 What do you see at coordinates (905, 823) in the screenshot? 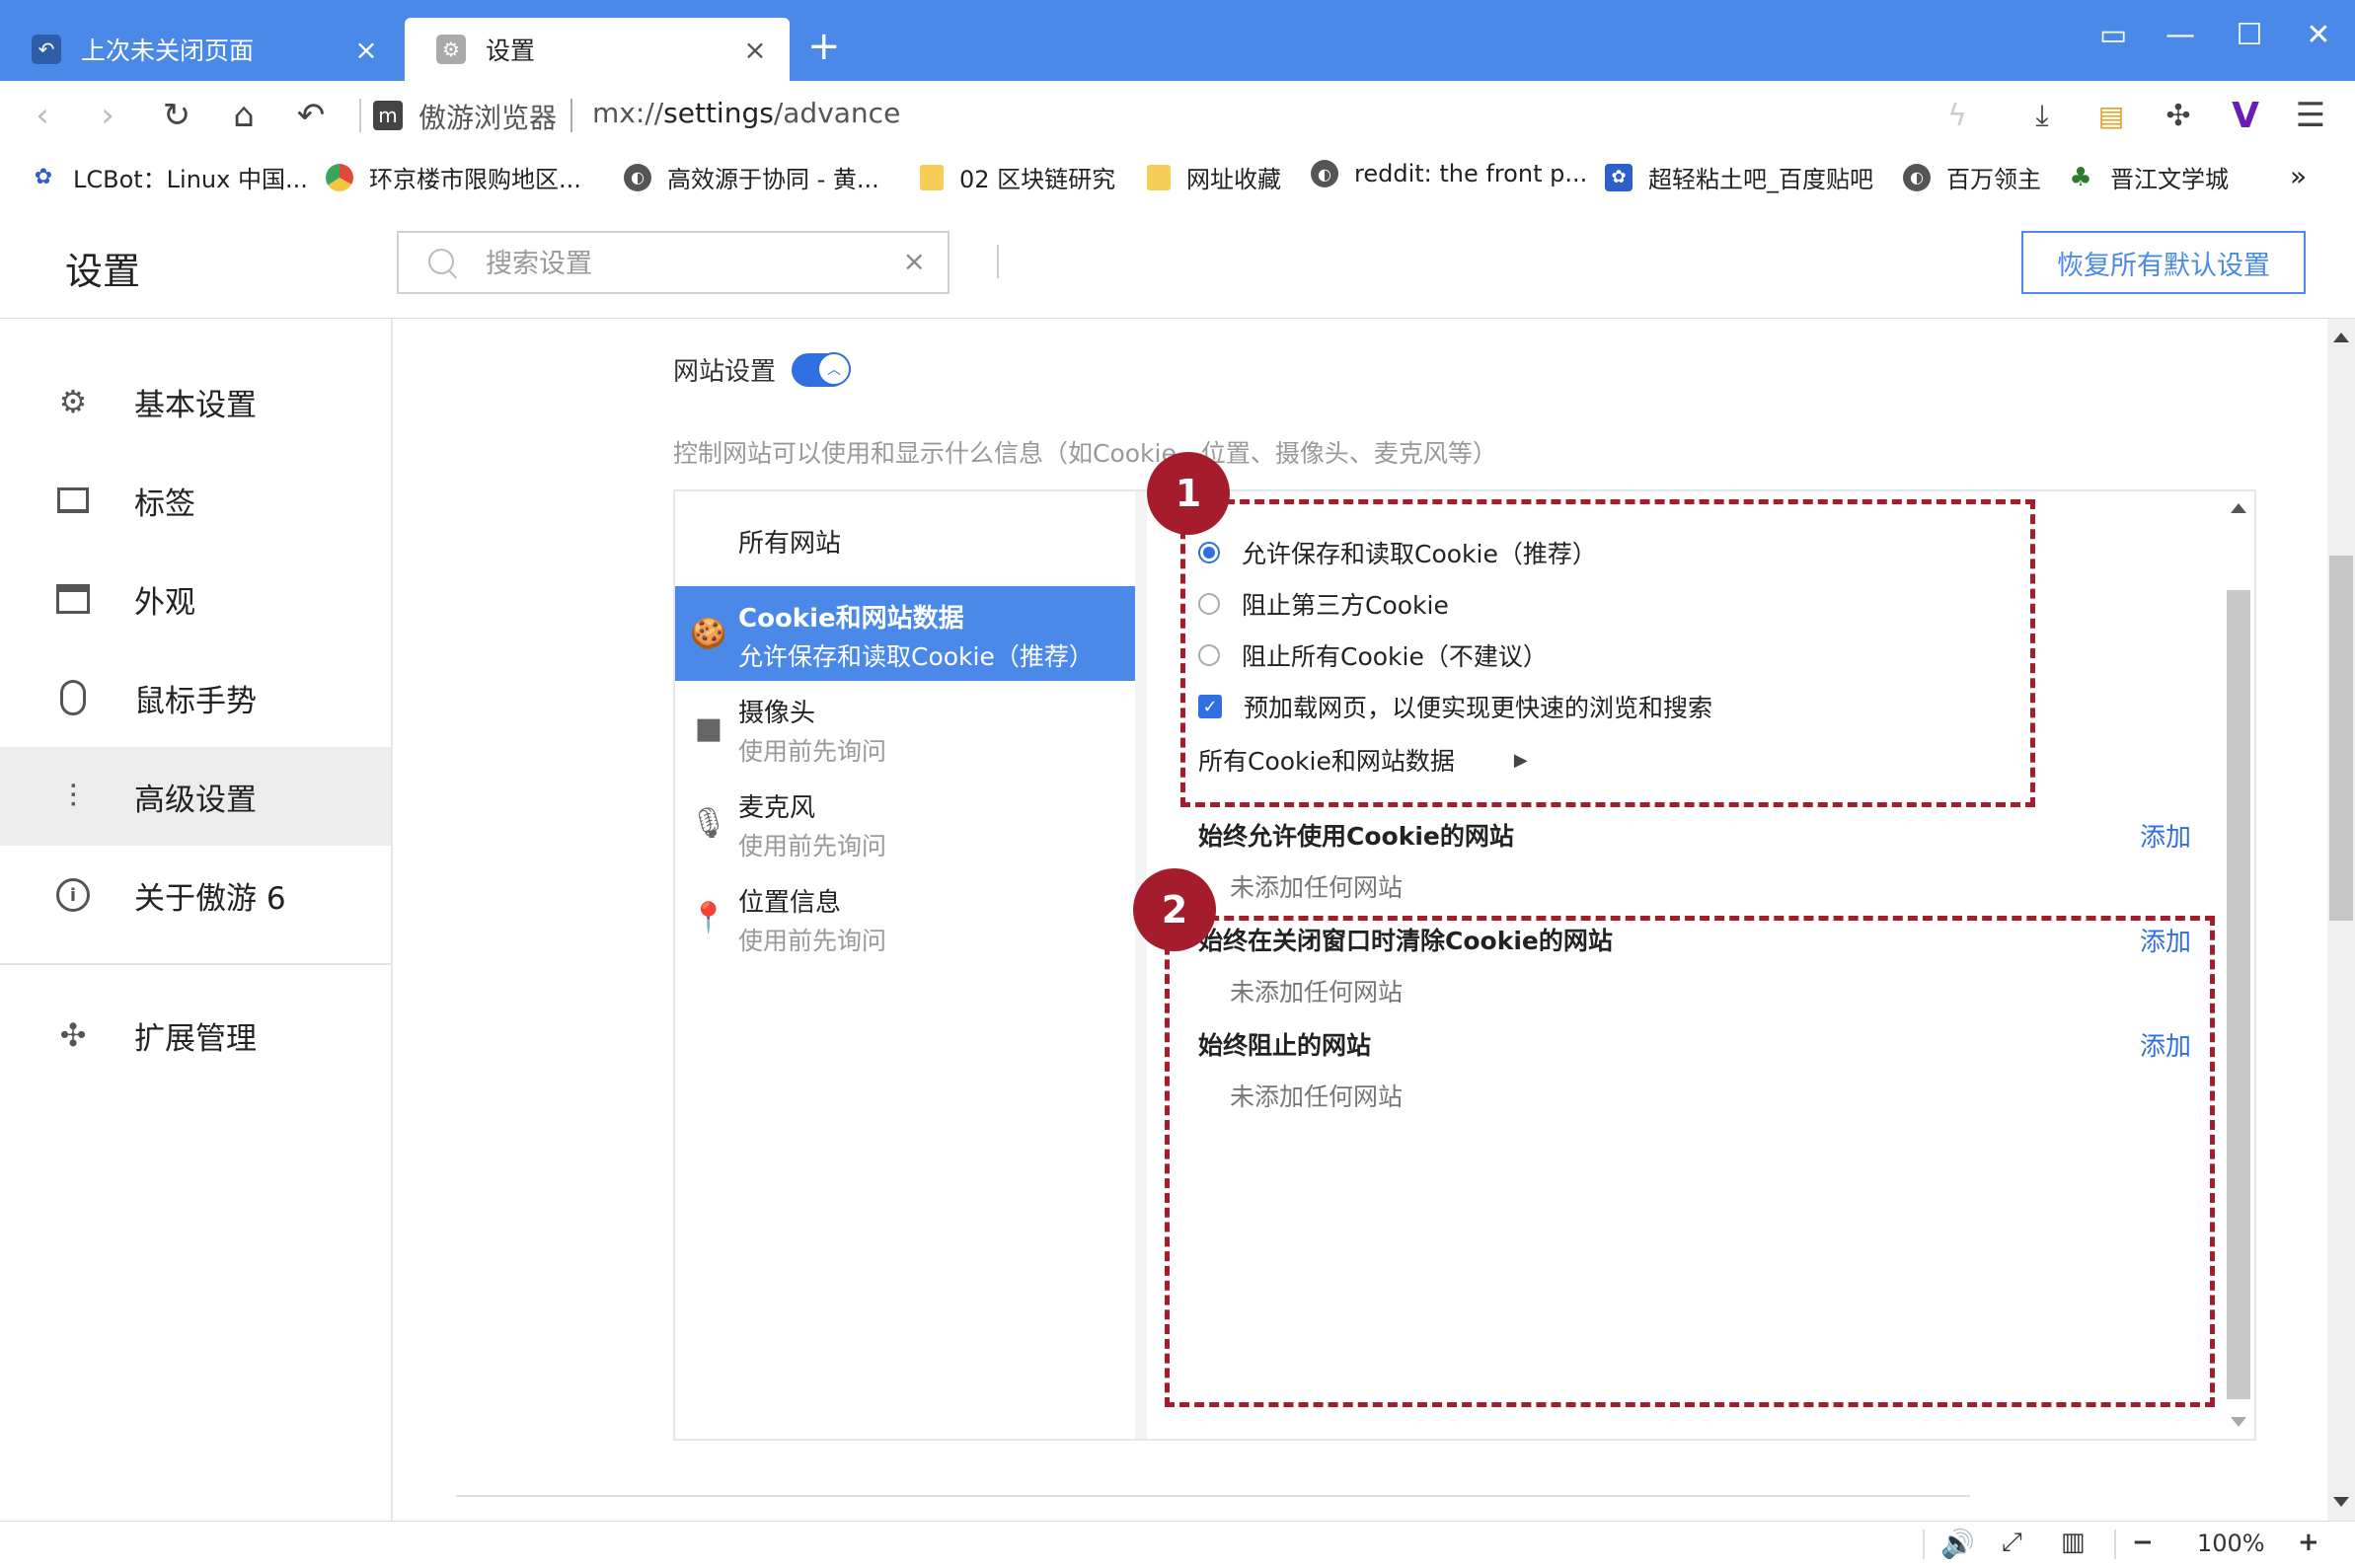
I see `category-microphone: 🎙 麦克风 使用前先询问` at bounding box center [905, 823].